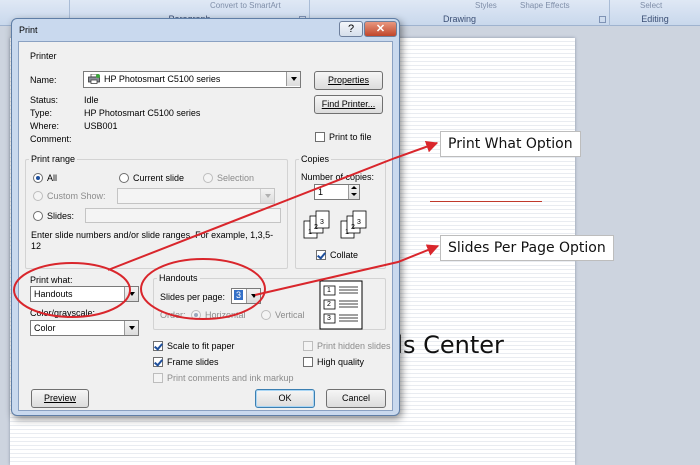 The width and height of the screenshot is (700, 465). Describe the element at coordinates (196, 196) in the screenshot. I see `custom-show-select` at that location.